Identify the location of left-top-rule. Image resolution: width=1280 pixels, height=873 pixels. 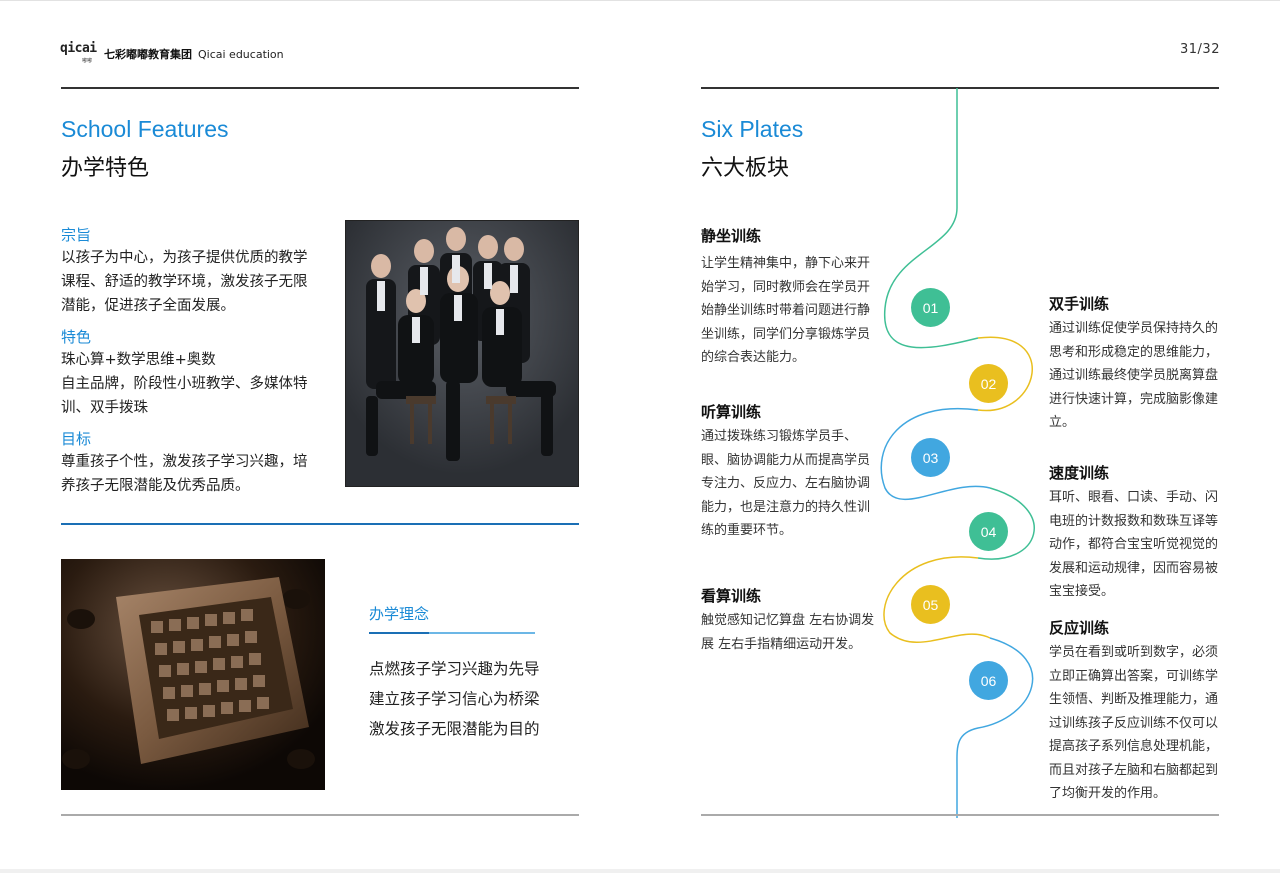
(320, 88).